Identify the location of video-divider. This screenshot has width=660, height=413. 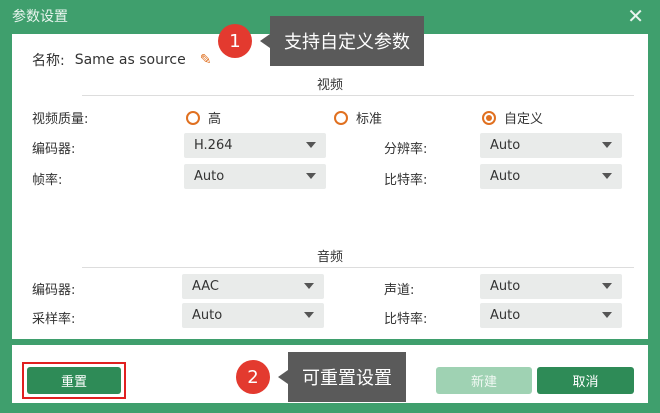
(358, 95).